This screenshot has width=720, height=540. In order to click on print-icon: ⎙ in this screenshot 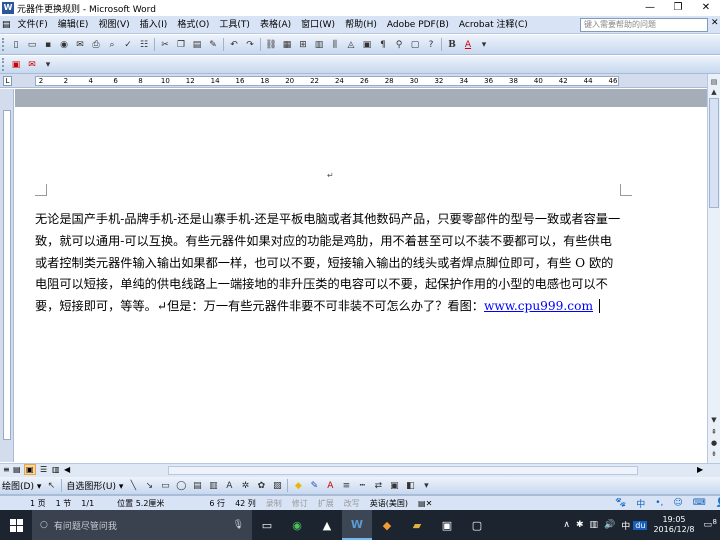, I will do `click(96, 45)`.